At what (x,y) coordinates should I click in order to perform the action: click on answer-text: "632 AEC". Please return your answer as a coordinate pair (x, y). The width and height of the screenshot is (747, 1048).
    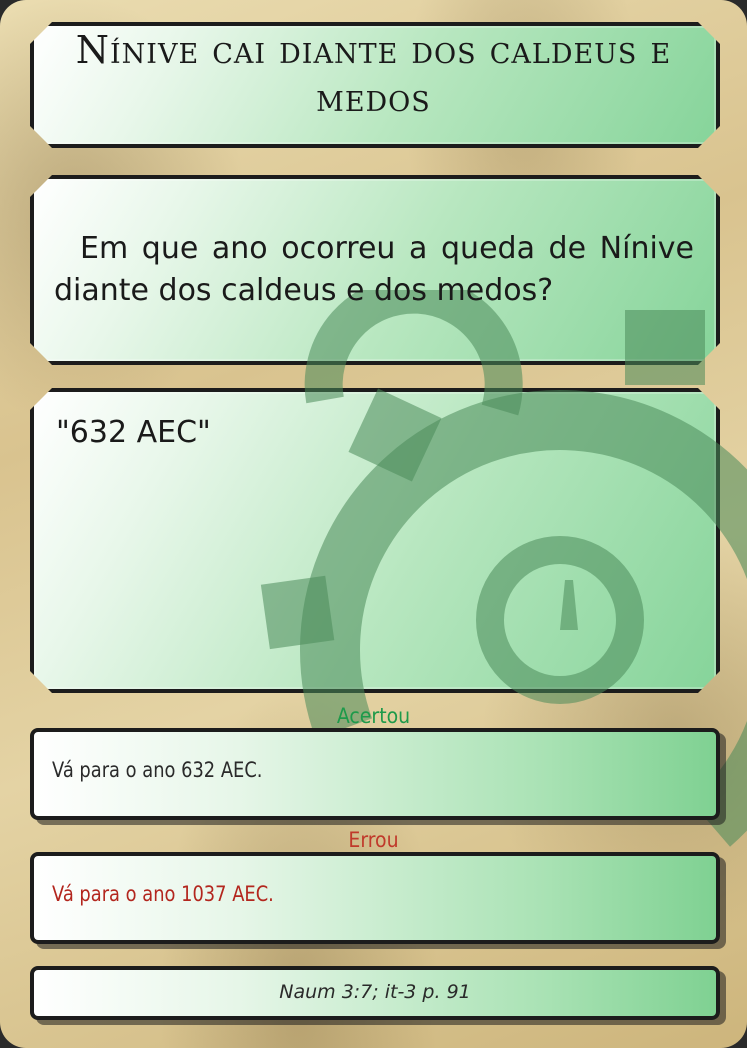
    Looking at the image, I should click on (133, 432).